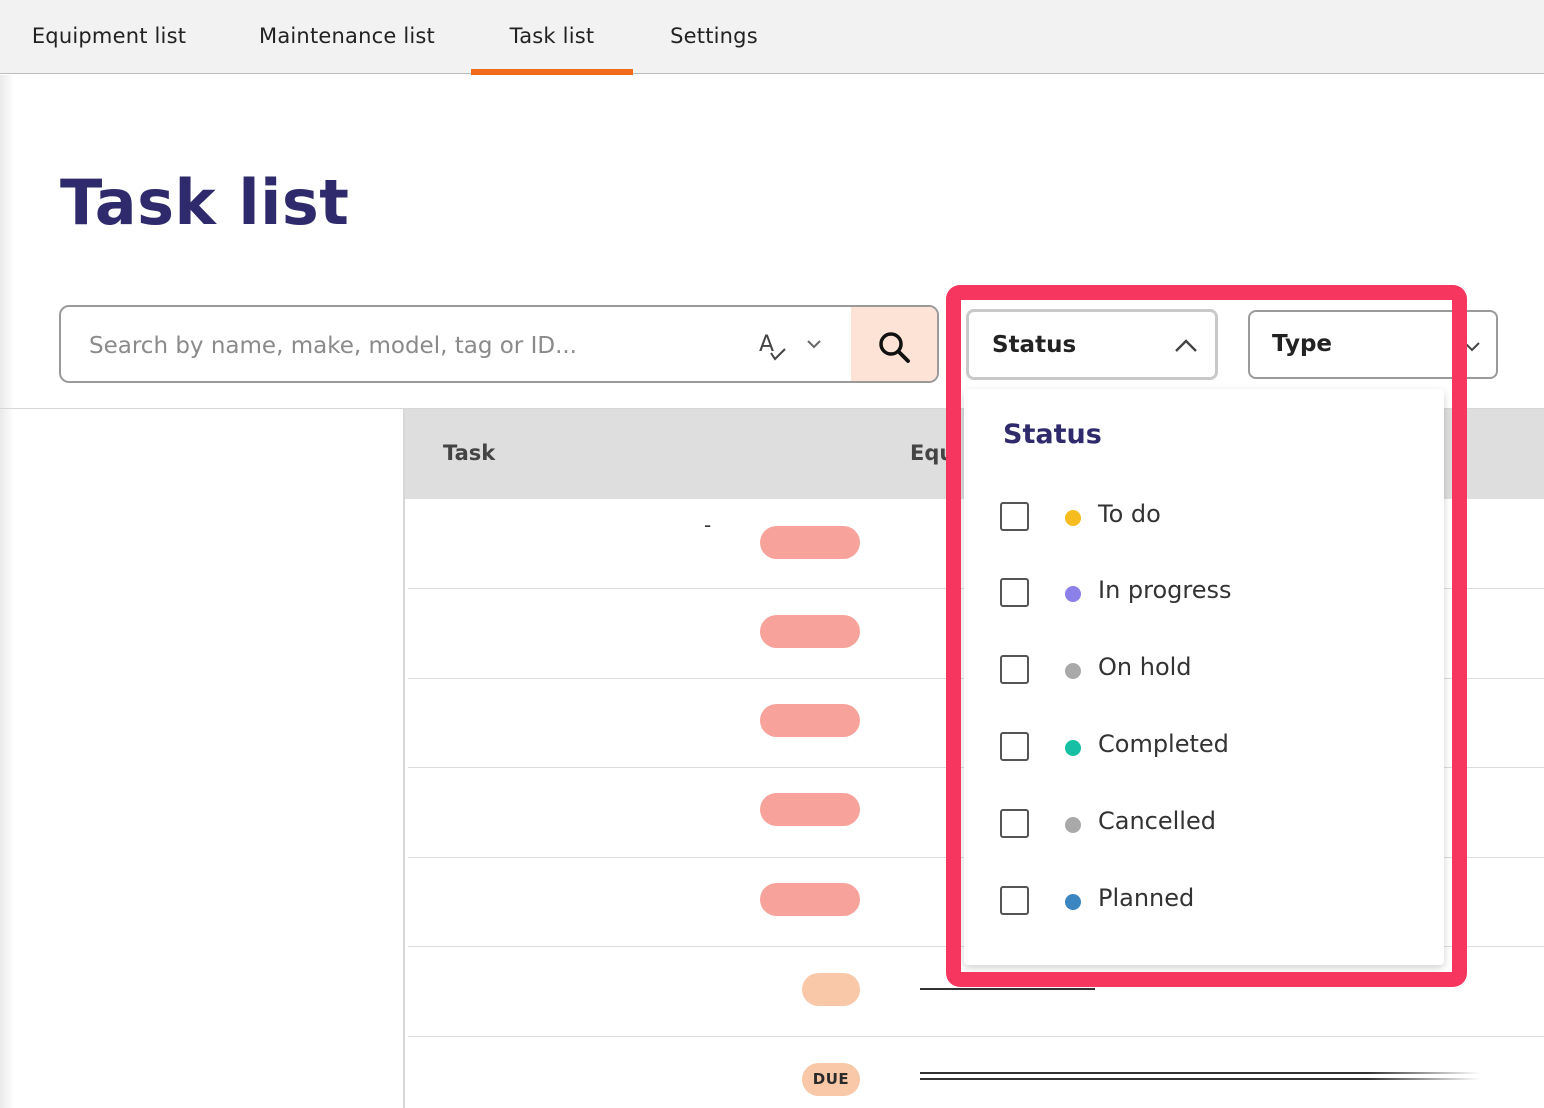 The height and width of the screenshot is (1108, 1544). I want to click on spellcheck-icon: A, so click(774, 346).